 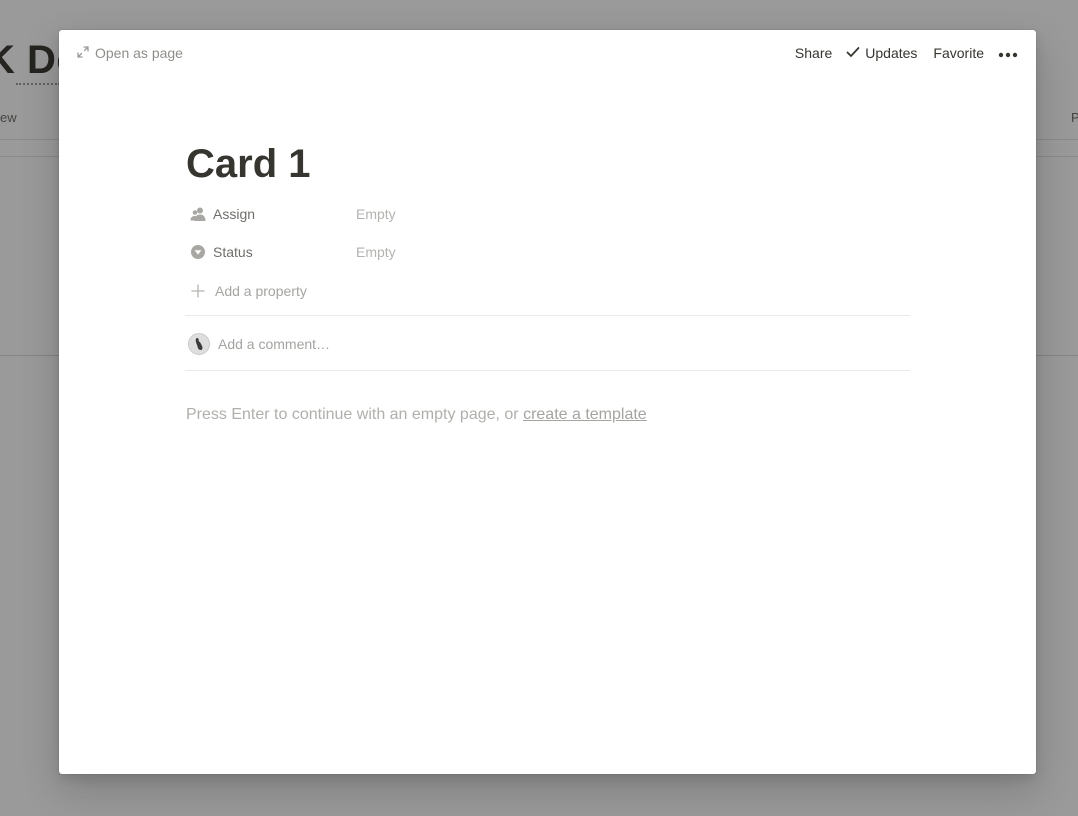 I want to click on open-as-page-button: Open as page, so click(x=130, y=53).